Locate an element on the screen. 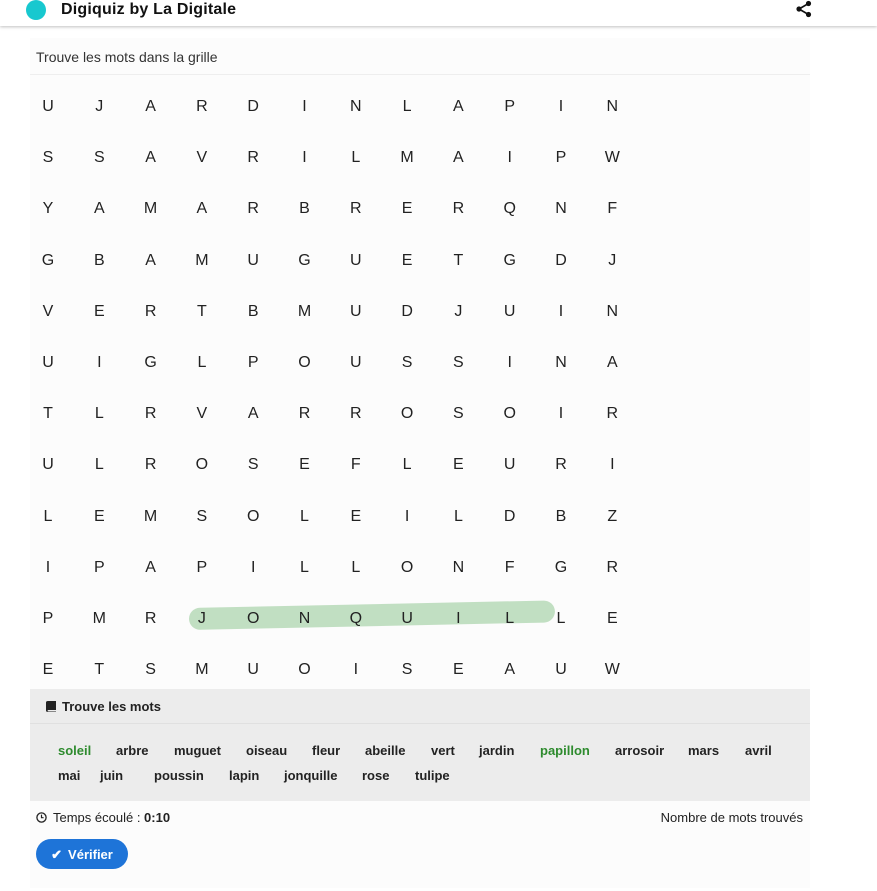  grid-cell: Y is located at coordinates (48, 209).